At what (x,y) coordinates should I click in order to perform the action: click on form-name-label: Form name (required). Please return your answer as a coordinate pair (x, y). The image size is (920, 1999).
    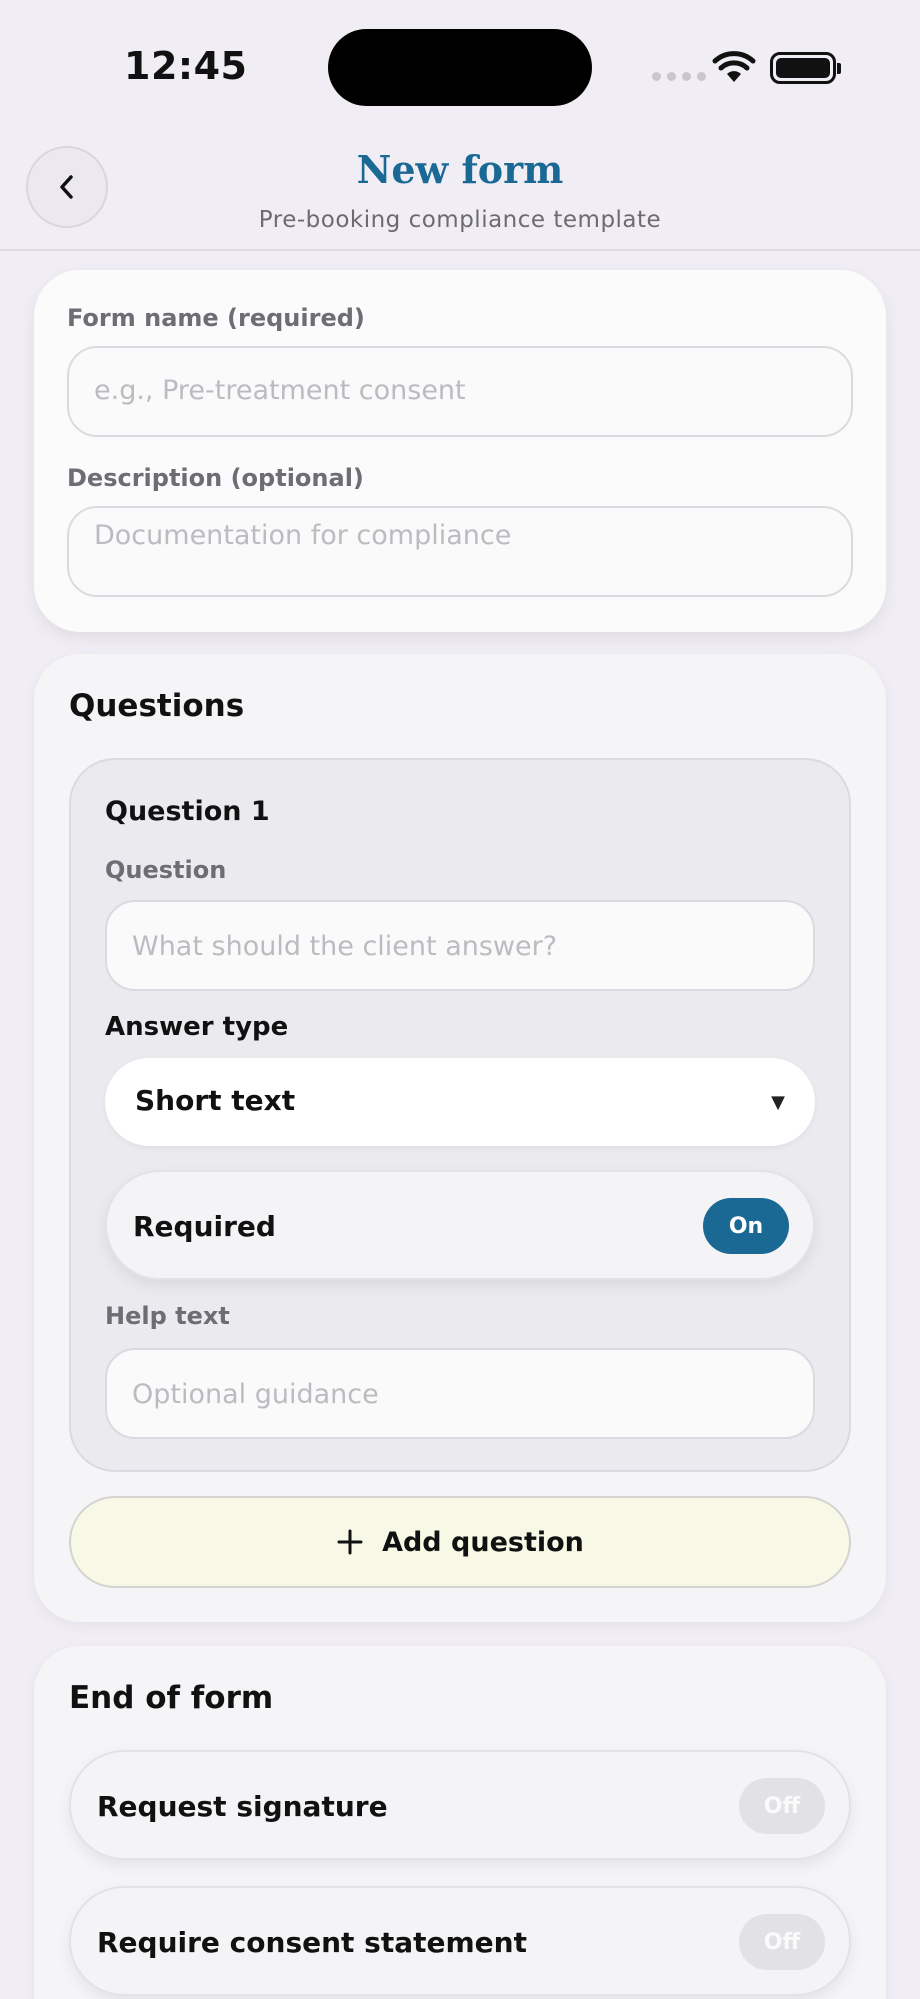
    Looking at the image, I should click on (216, 318).